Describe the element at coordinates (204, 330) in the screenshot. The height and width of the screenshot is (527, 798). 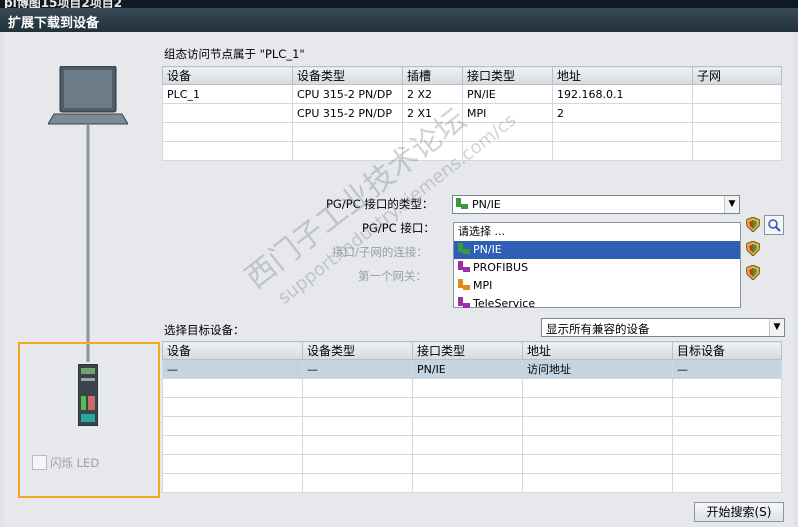
I see `target-device-label: 选择目标设备：` at that location.